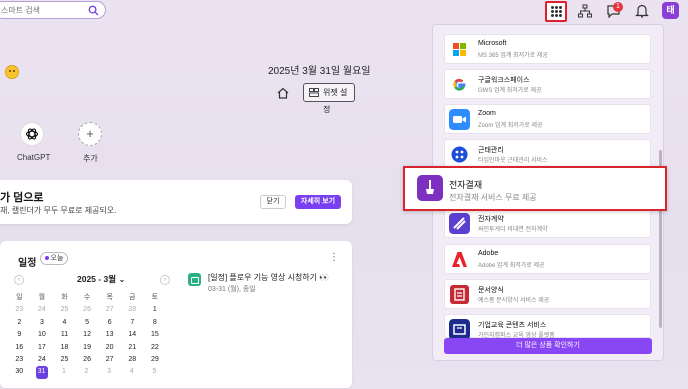 This screenshot has height=389, width=688. I want to click on message-count-badge: 1, so click(618, 7).